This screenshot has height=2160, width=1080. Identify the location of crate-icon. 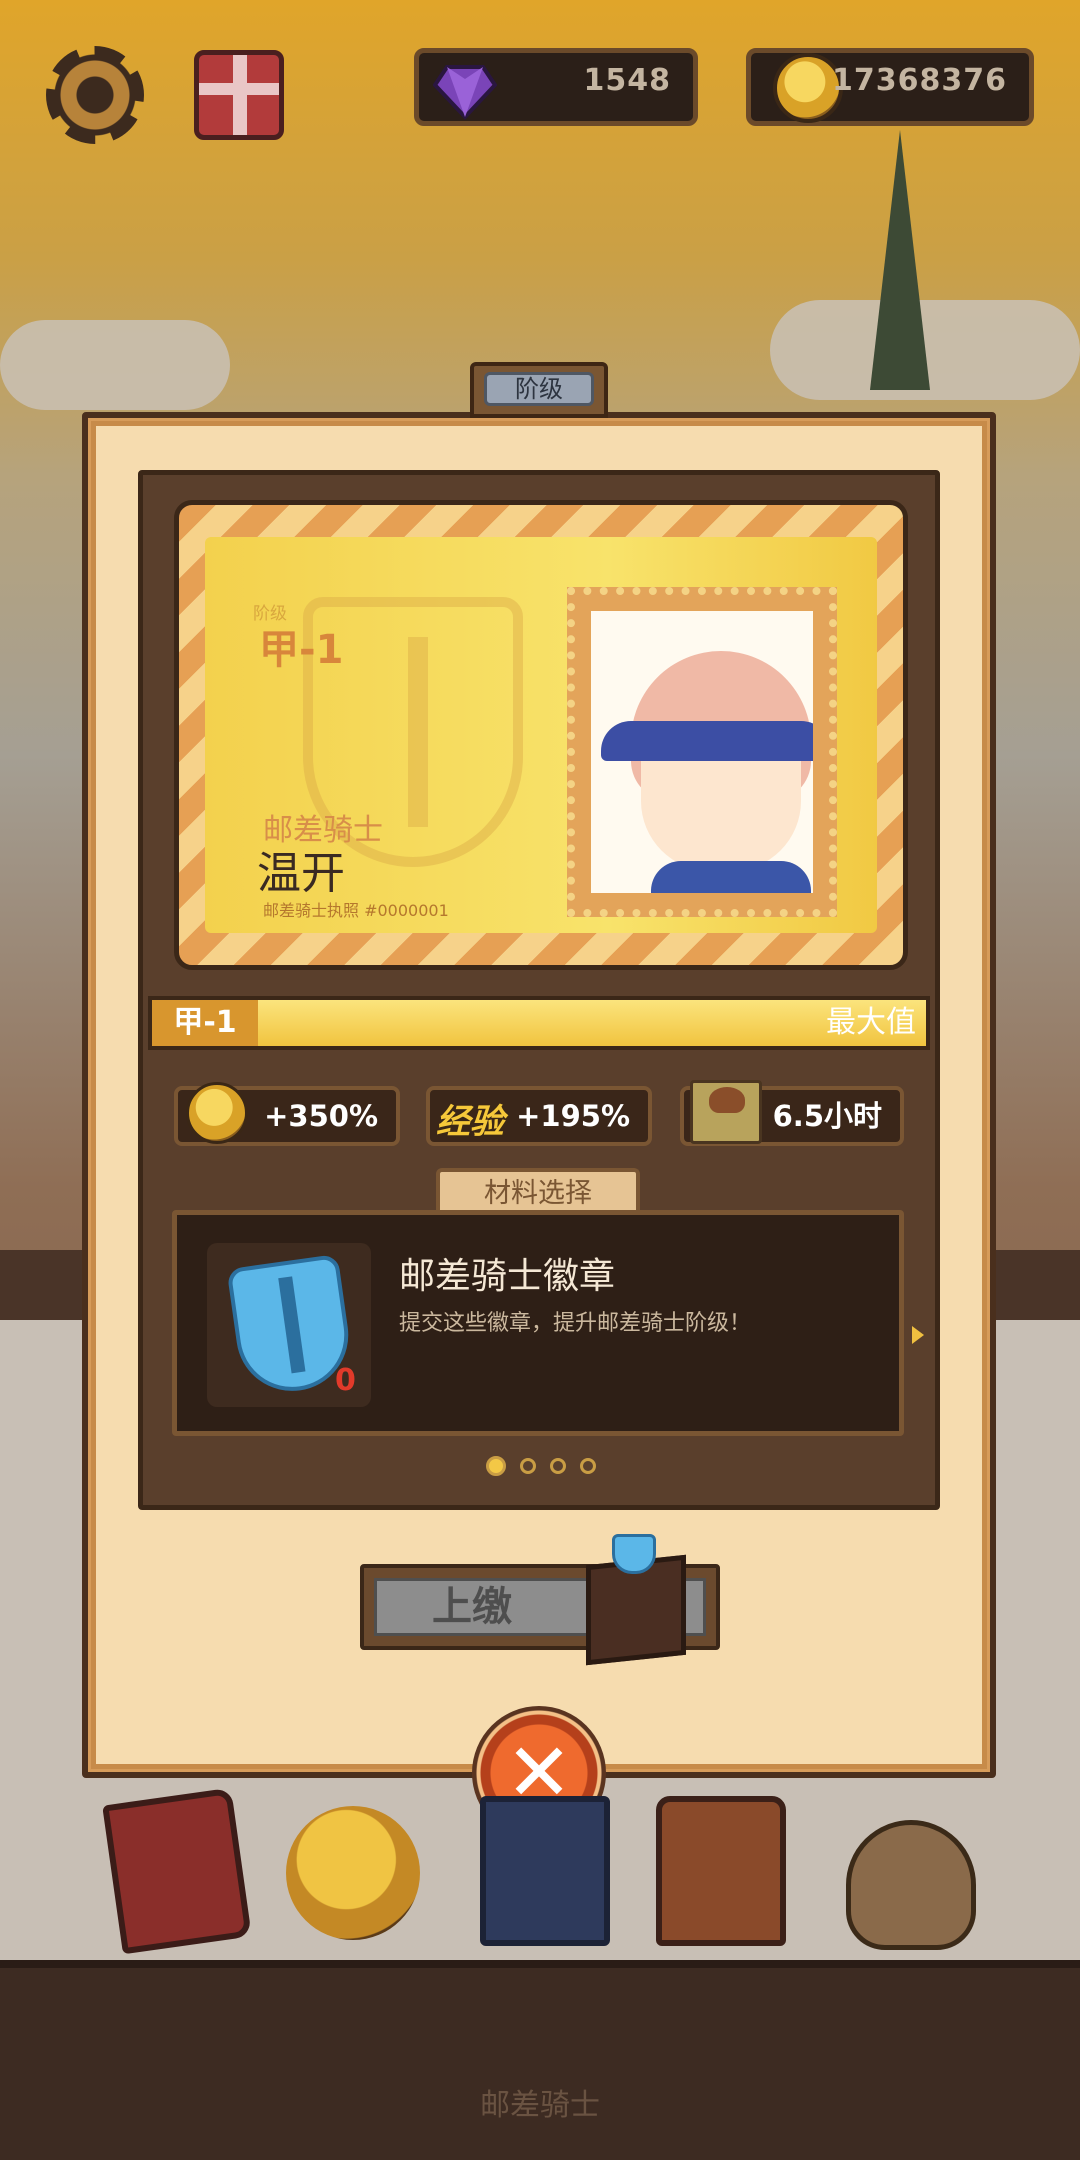
(726, 1112).